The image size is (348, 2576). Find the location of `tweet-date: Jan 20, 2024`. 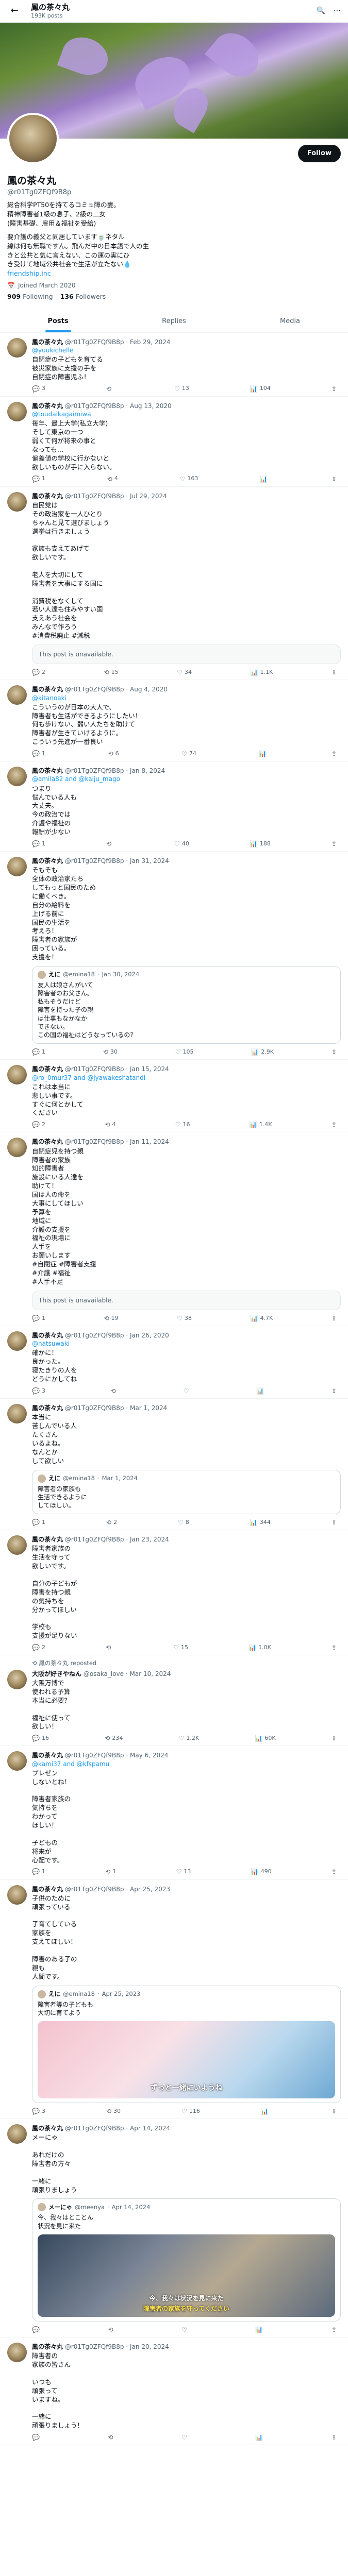

tweet-date: Jan 20, 2024 is located at coordinates (149, 2347).